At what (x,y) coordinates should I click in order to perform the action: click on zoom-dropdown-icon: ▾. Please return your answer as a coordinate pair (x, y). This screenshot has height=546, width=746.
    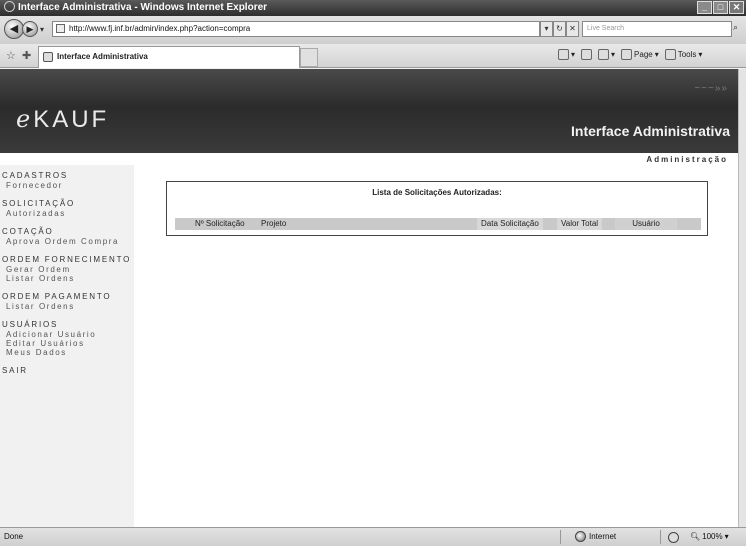
    Looking at the image, I should click on (726, 536).